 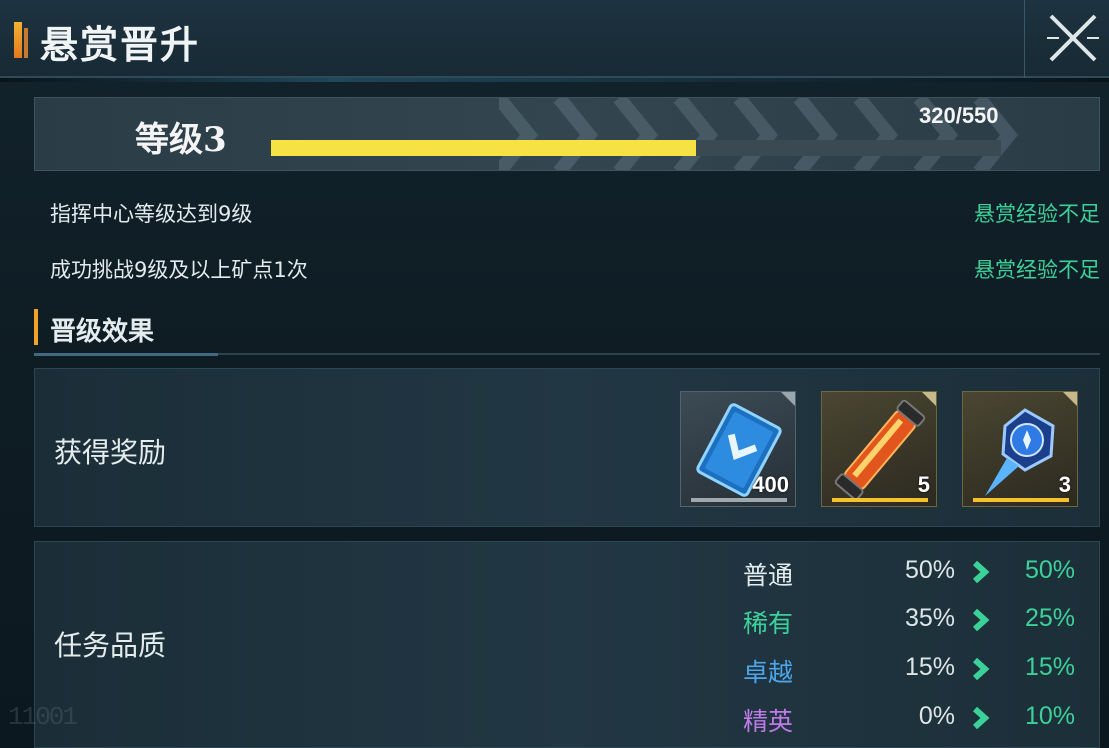 I want to click on section-divider-highlight, so click(x=126, y=354).